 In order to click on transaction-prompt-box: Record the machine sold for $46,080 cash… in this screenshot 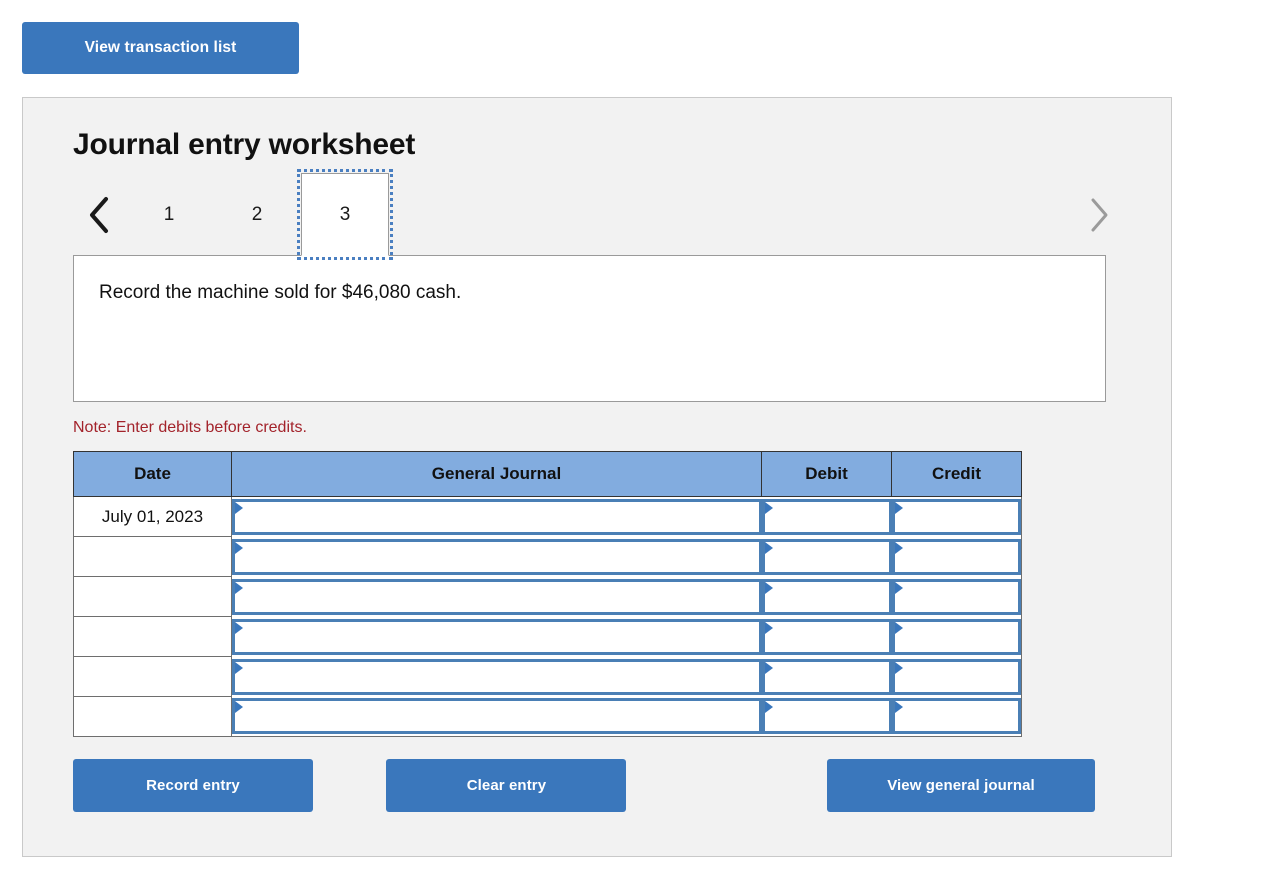, I will do `click(589, 328)`.